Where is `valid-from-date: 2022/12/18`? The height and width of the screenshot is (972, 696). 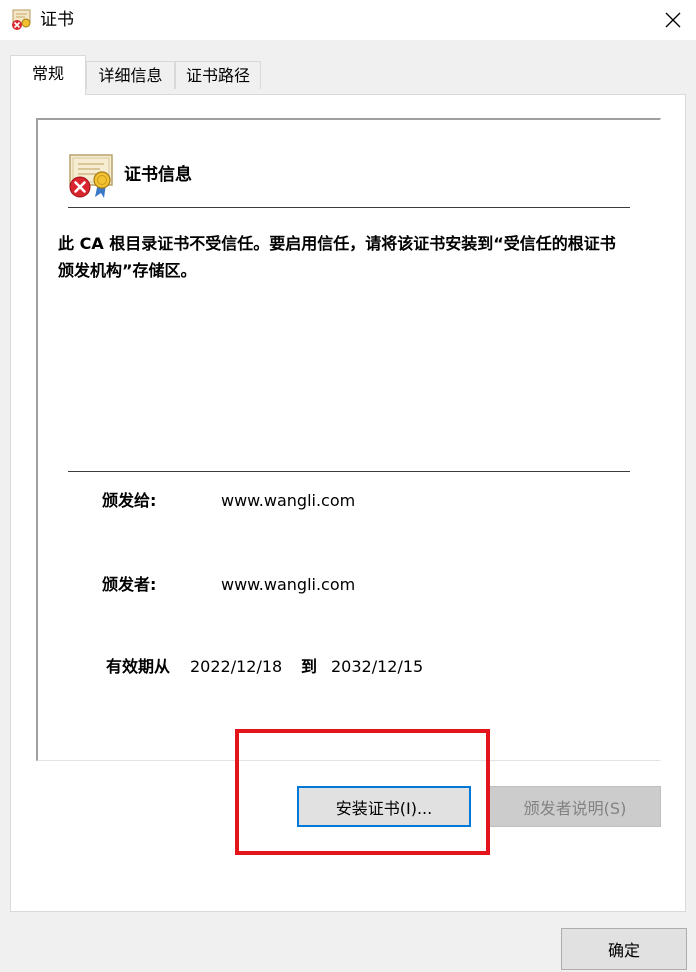 valid-from-date: 2022/12/18 is located at coordinates (236, 666).